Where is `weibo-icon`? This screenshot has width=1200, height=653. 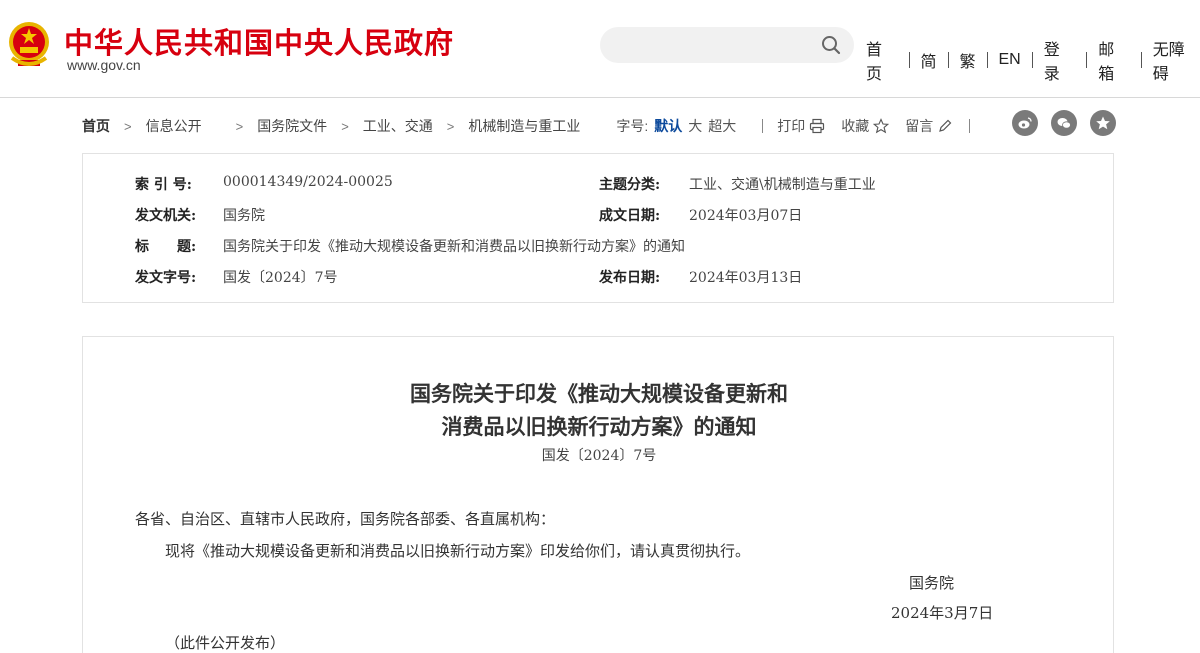 weibo-icon is located at coordinates (1025, 123).